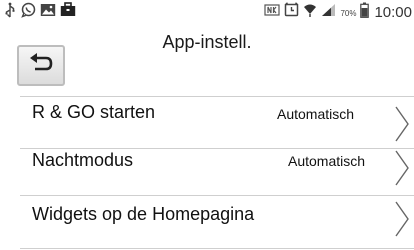  Describe the element at coordinates (10, 12) in the screenshot. I see `usb-icon` at that location.